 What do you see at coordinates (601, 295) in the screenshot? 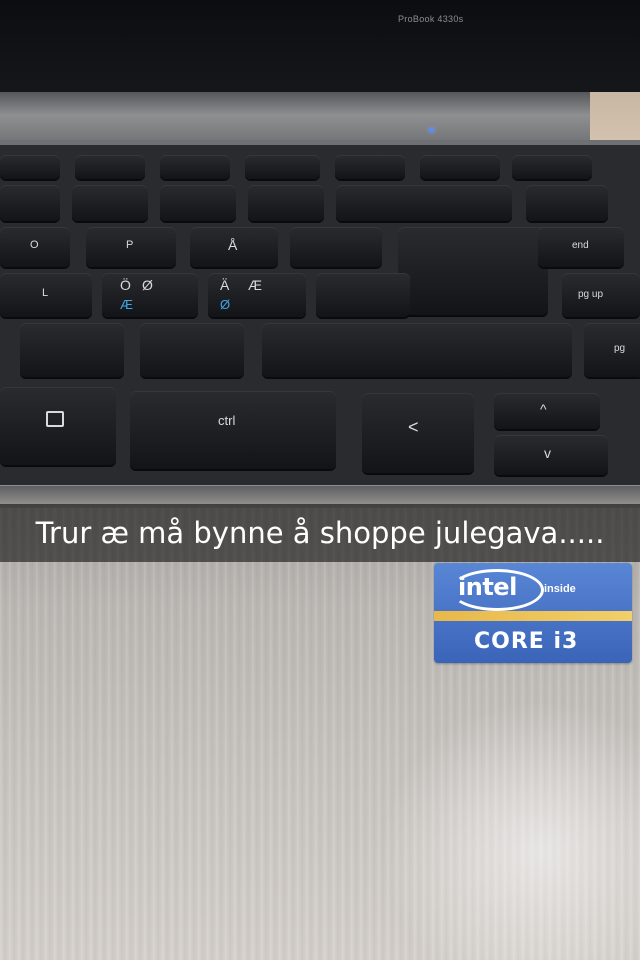
I see `keyboard-key-pgup: pg up` at bounding box center [601, 295].